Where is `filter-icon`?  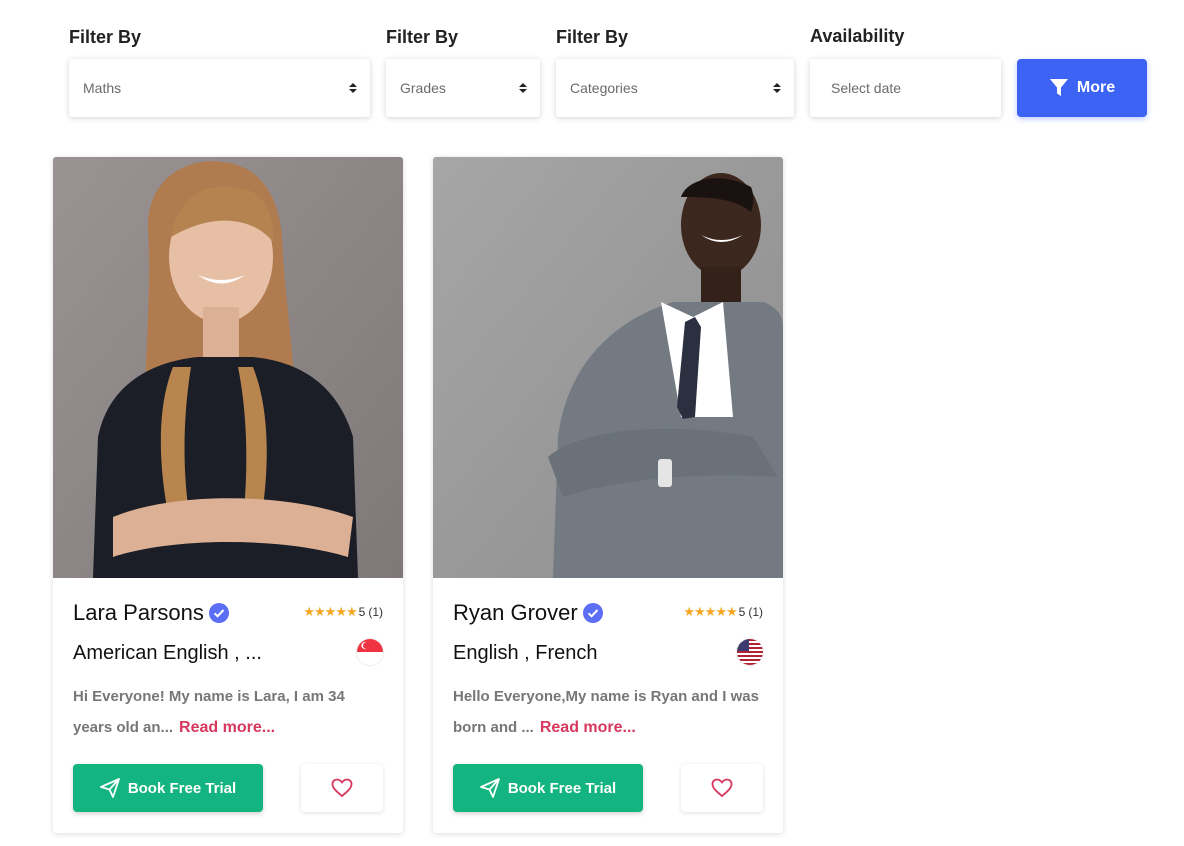 filter-icon is located at coordinates (1058, 87).